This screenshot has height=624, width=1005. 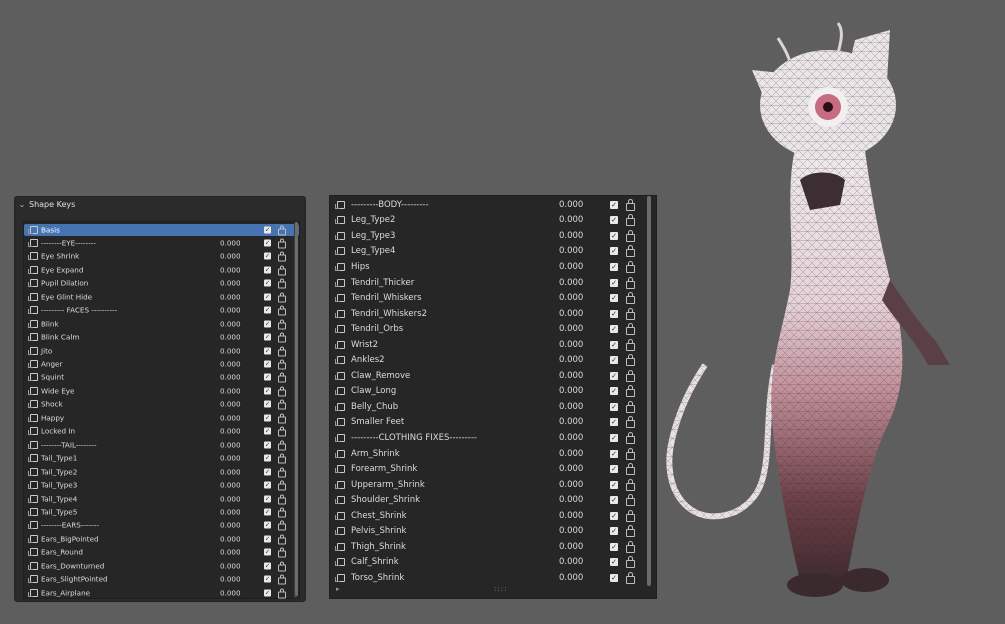 I want to click on shape-key-name: Hips, so click(x=360, y=267).